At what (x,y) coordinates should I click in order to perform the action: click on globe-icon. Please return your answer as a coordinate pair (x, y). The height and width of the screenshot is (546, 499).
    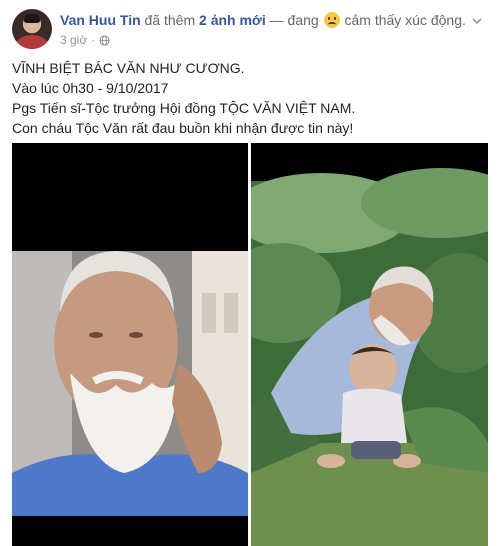
    Looking at the image, I should click on (104, 40).